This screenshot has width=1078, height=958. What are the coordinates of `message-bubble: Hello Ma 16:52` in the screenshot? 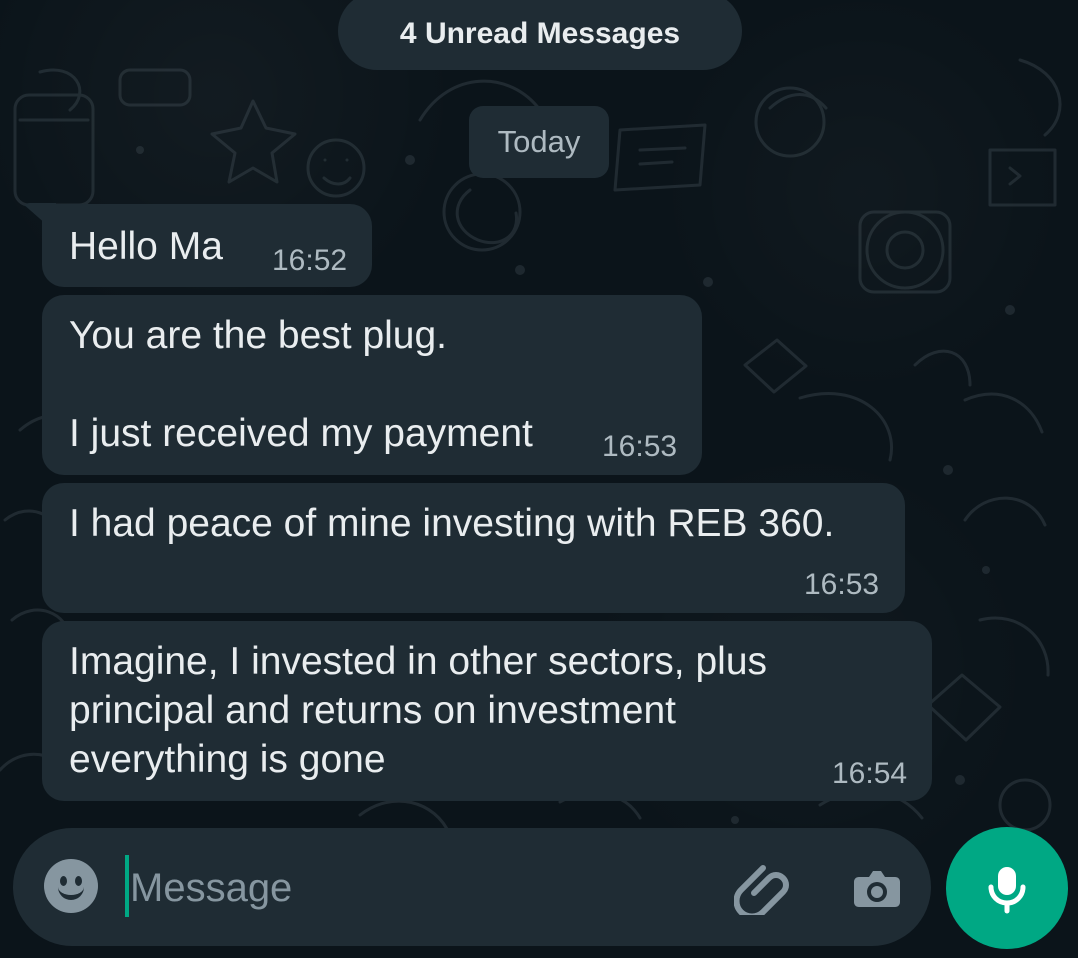 It's located at (207, 245).